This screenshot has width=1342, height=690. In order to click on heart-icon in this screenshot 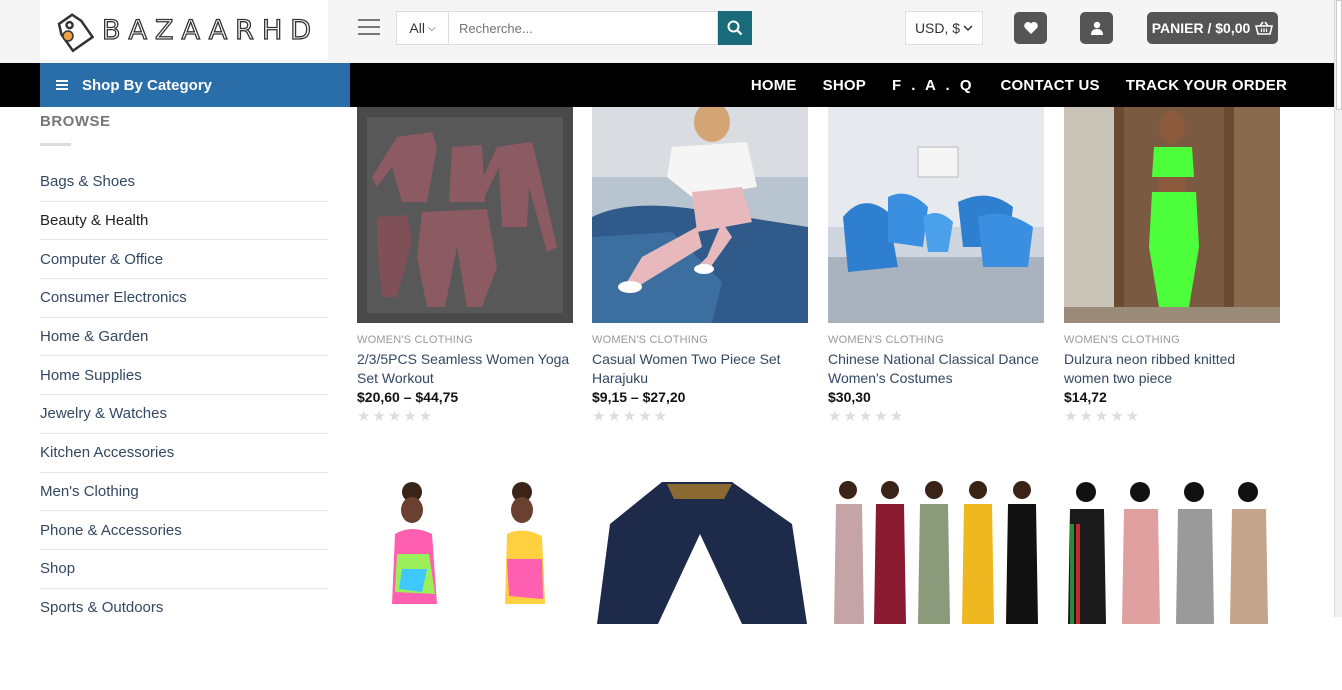, I will do `click(1030, 28)`.